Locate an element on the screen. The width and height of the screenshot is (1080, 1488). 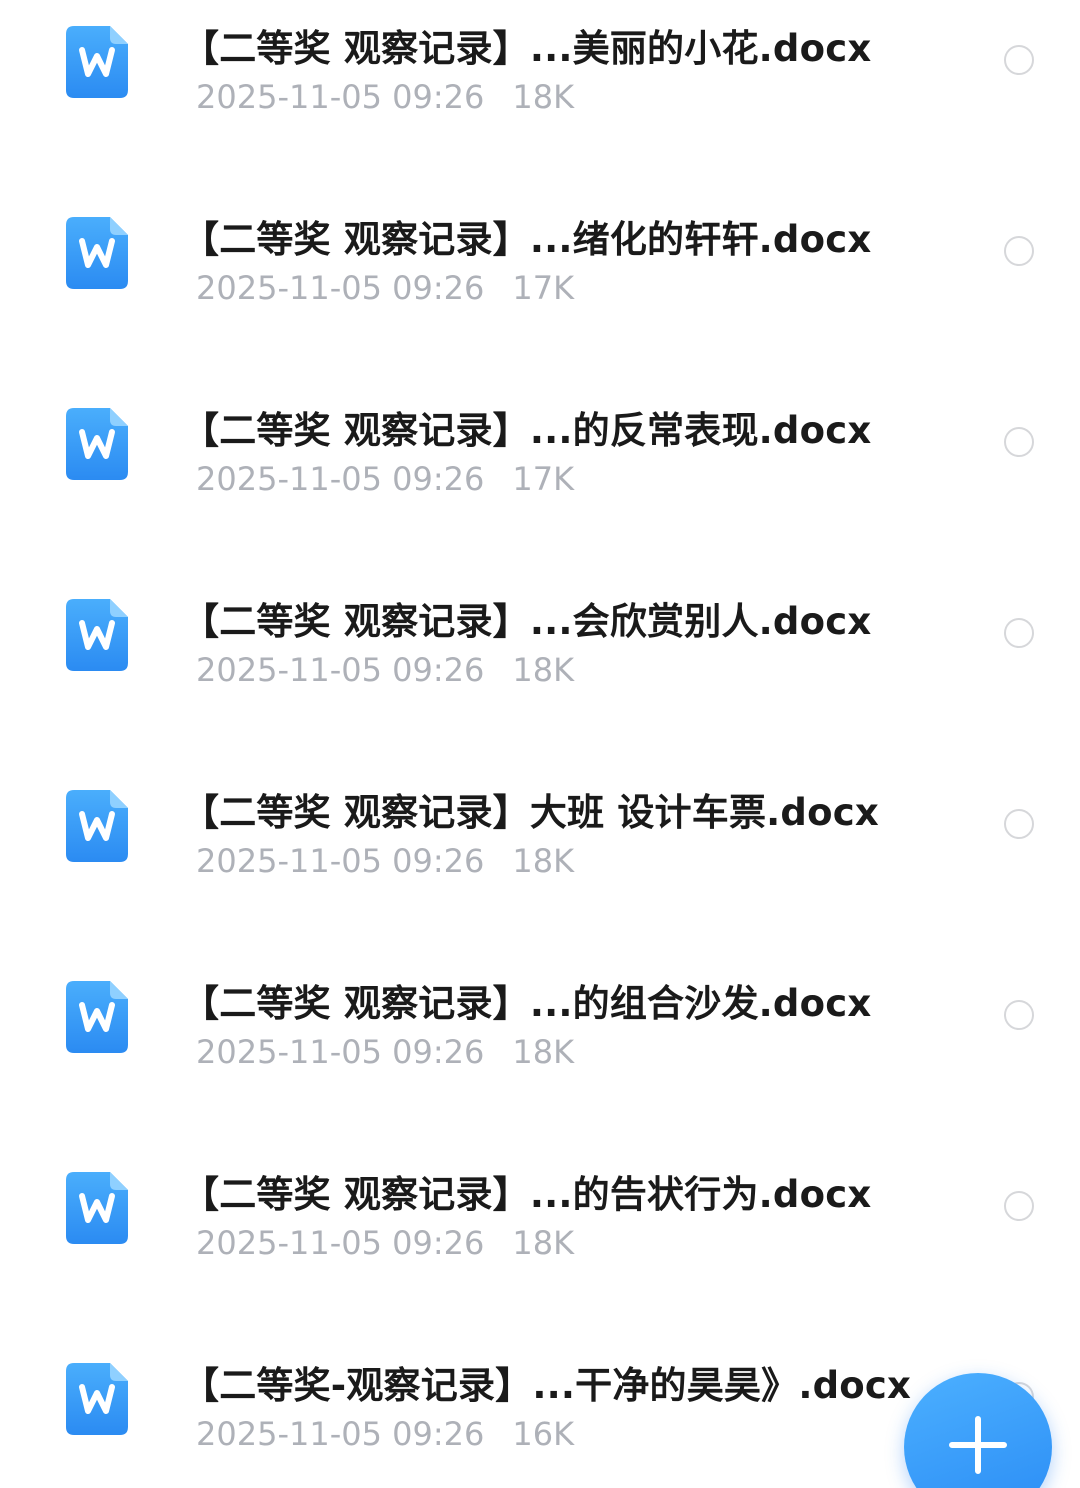
file-name: 【二等奖 观察记录】...的告状行为.docx is located at coordinates (527, 1194).